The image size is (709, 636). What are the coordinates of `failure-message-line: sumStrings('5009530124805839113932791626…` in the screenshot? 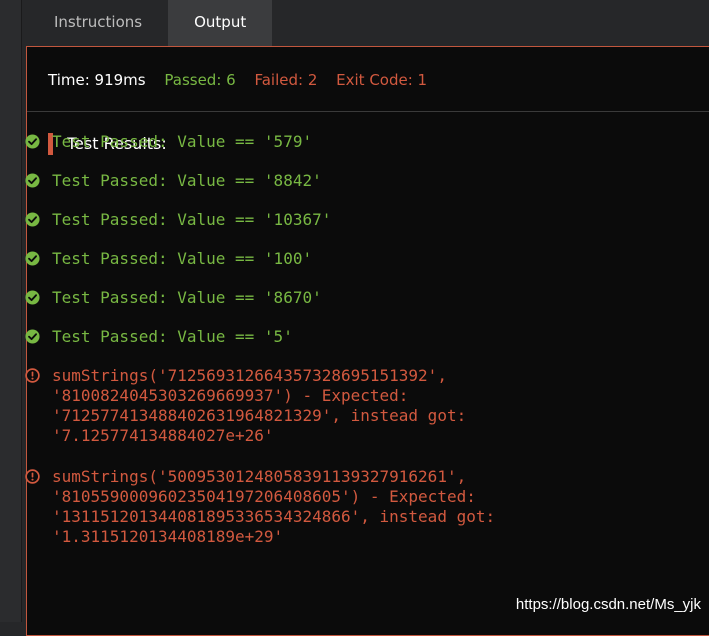 It's located at (259, 476).